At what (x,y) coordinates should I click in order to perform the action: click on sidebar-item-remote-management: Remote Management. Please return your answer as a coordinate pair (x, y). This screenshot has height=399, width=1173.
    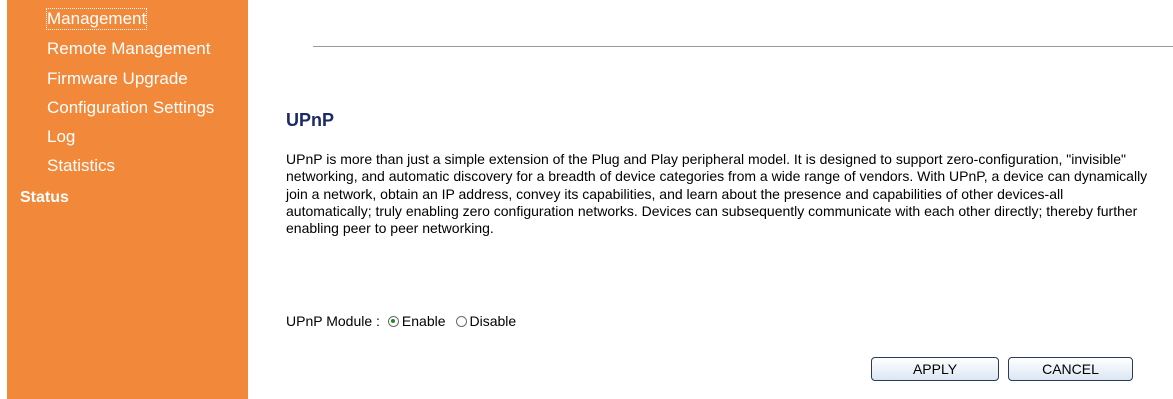
    Looking at the image, I should click on (128, 49).